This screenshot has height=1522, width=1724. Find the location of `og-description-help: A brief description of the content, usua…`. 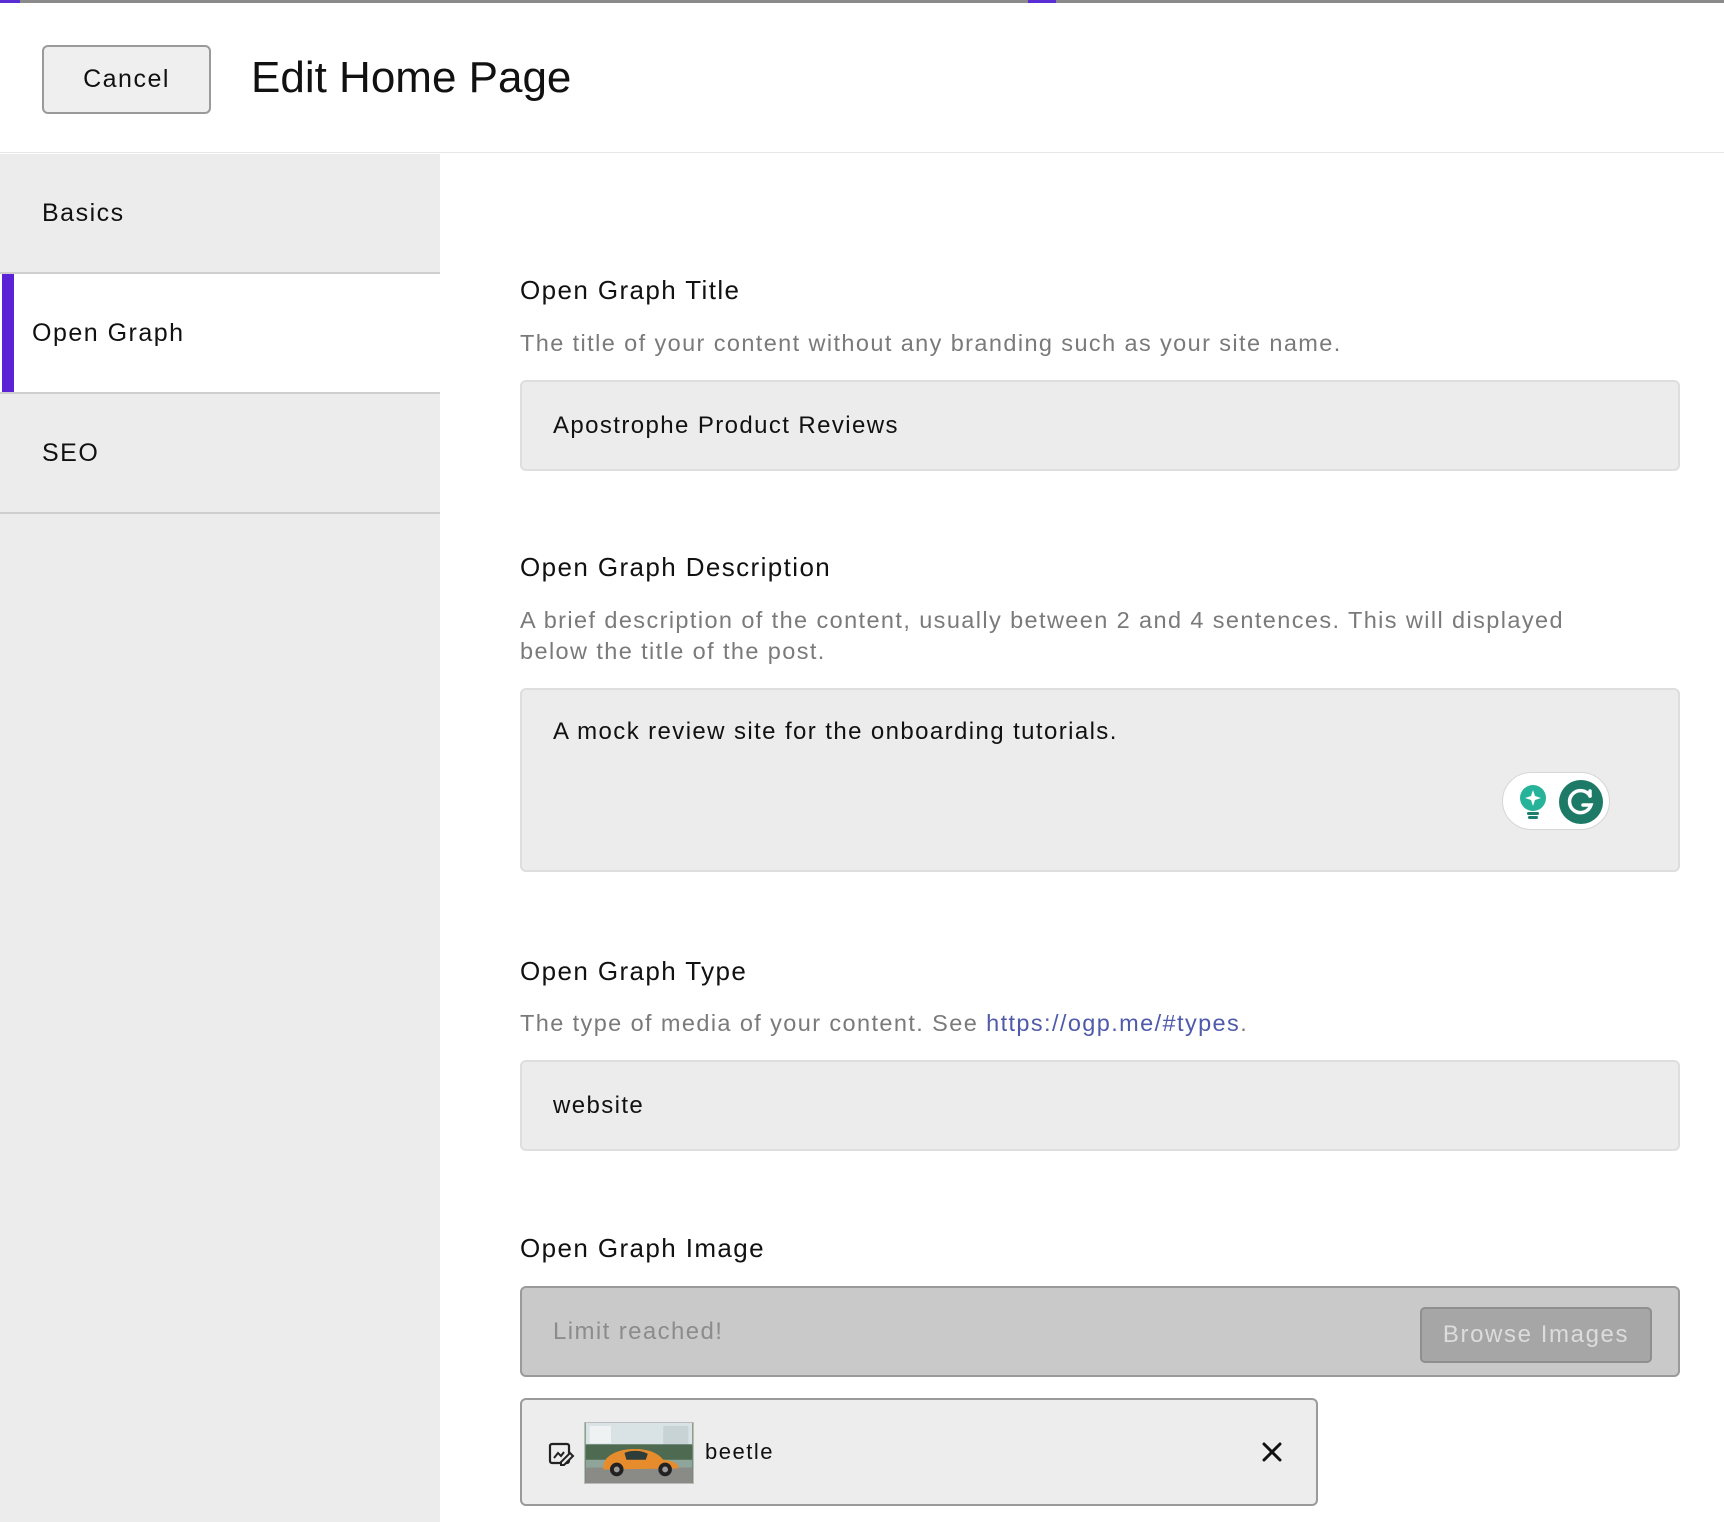

og-description-help: A brief description of the content, usua… is located at coordinates (1095, 636).